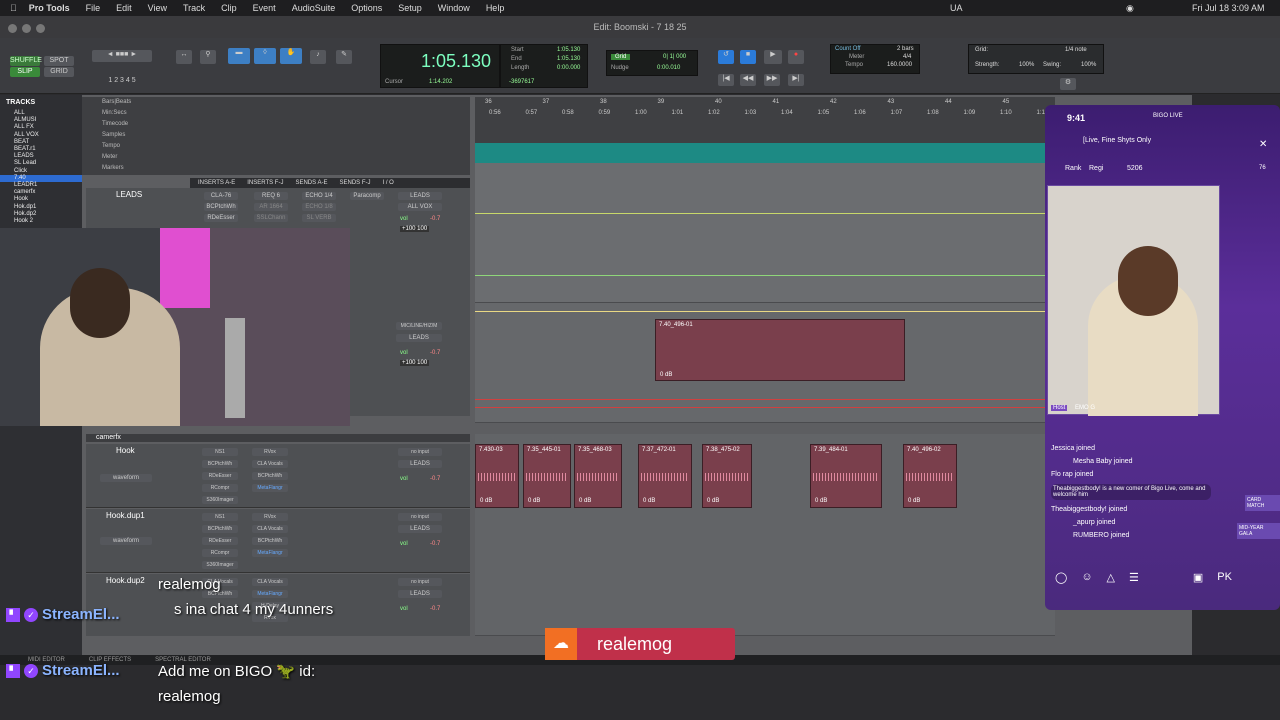 The image size is (1280, 720). What do you see at coordinates (25, 72) in the screenshot?
I see `slip-mode-button: SLIP` at bounding box center [25, 72].